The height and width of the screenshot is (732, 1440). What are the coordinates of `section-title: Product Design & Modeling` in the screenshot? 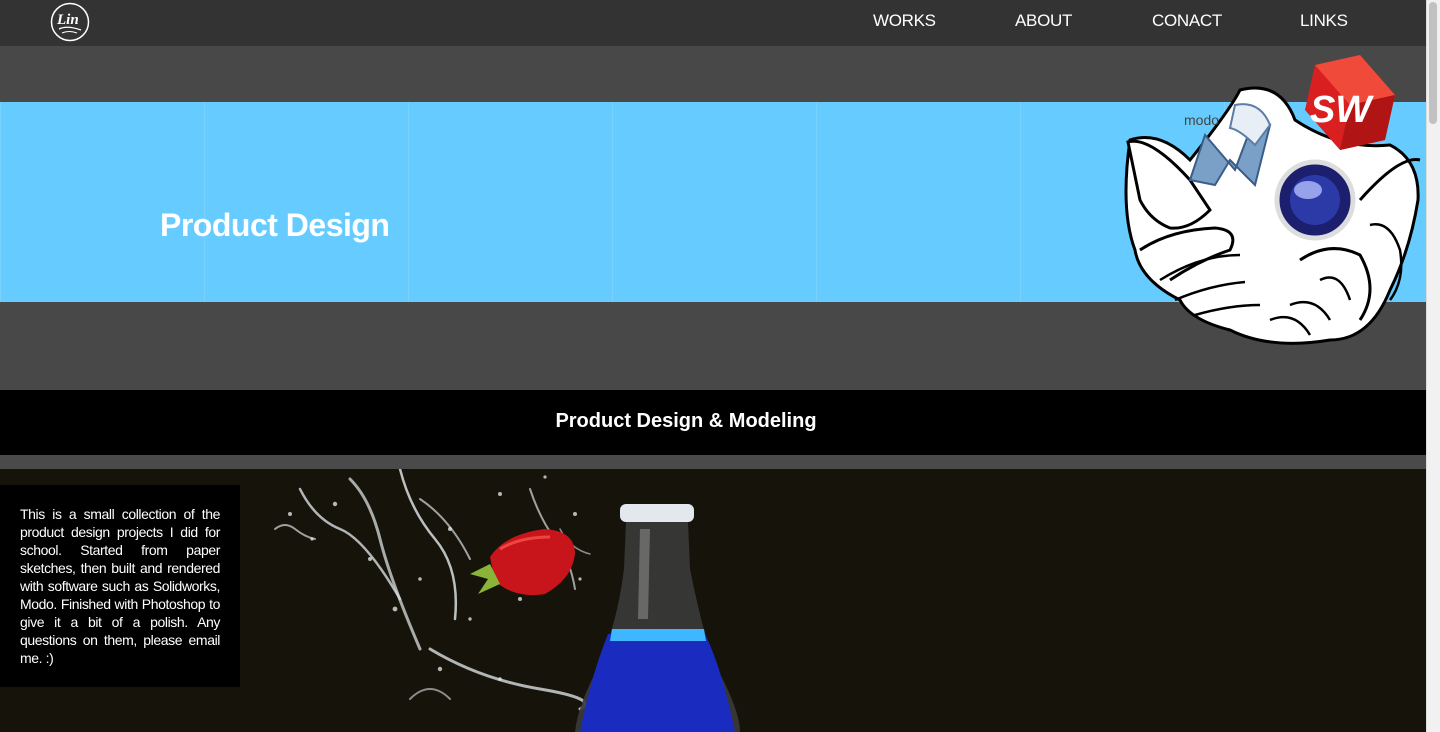 It's located at (686, 421).